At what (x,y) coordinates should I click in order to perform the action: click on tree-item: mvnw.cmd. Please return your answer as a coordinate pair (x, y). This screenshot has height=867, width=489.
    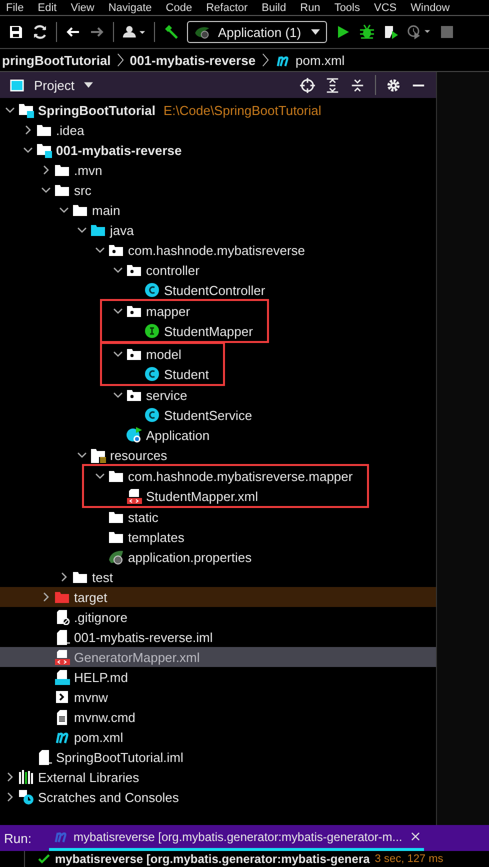
    Looking at the image, I should click on (218, 717).